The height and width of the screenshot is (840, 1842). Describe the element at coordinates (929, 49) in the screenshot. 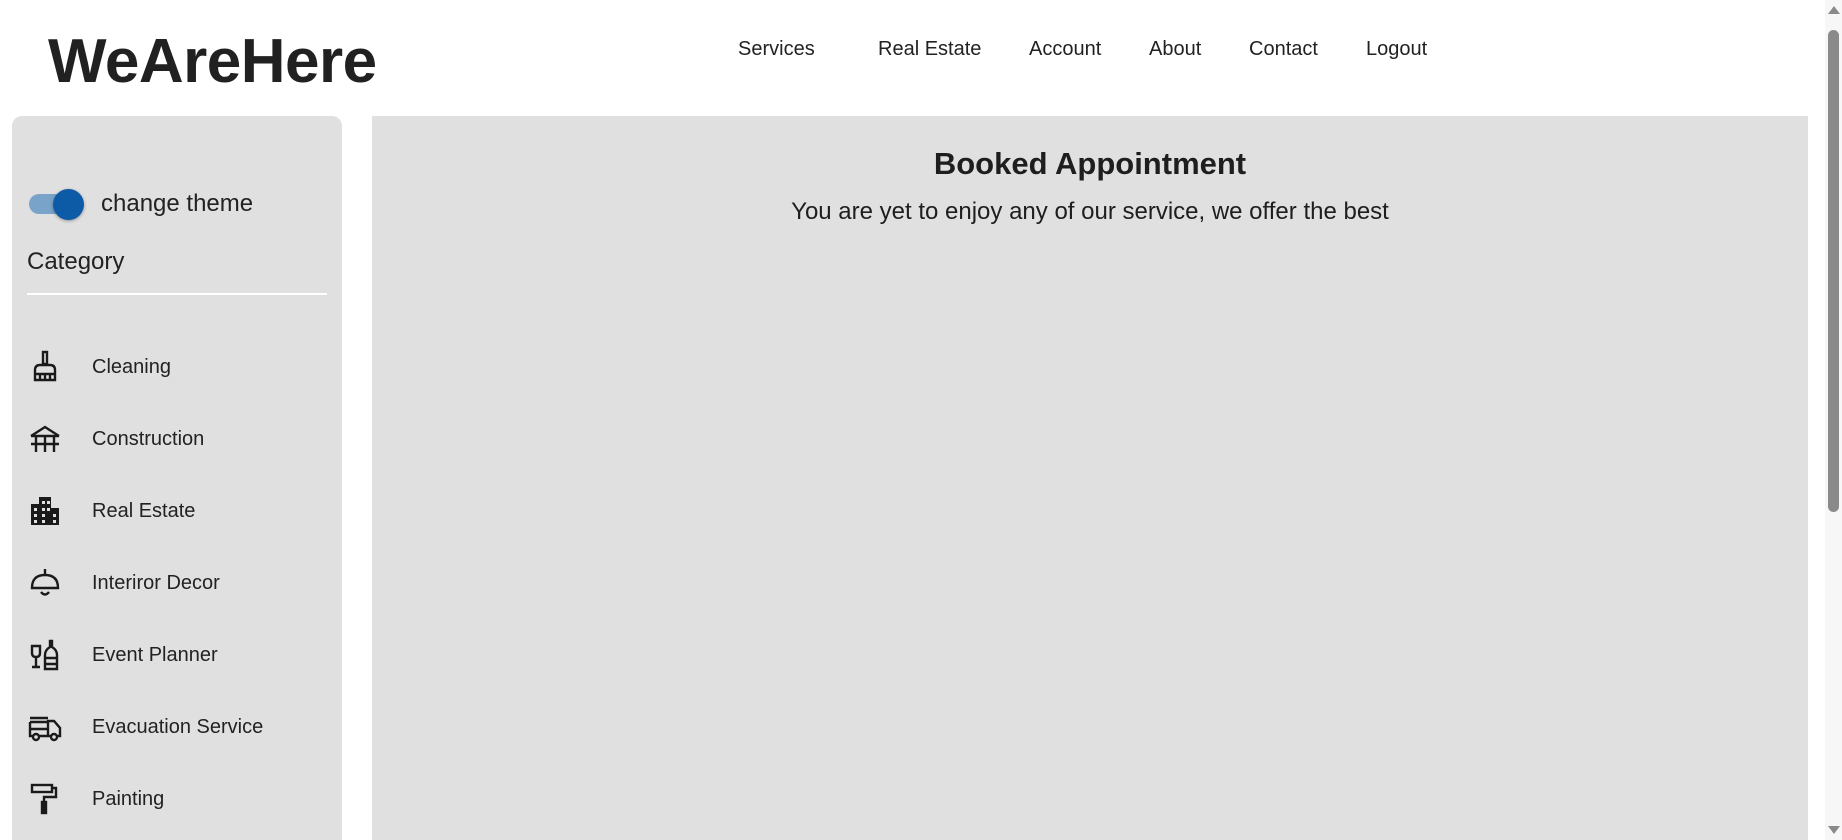

I see `nav-real-estate: Real Estate` at that location.